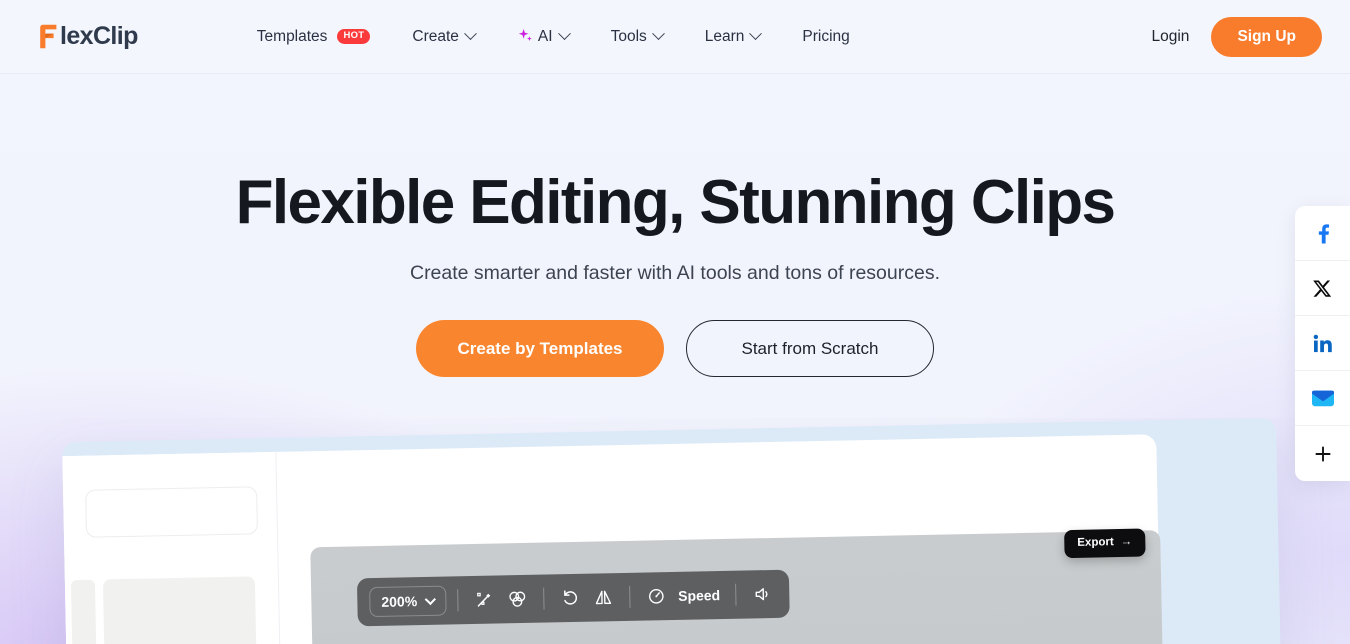 The image size is (1350, 644). I want to click on x-twitter-icon, so click(1322, 288).